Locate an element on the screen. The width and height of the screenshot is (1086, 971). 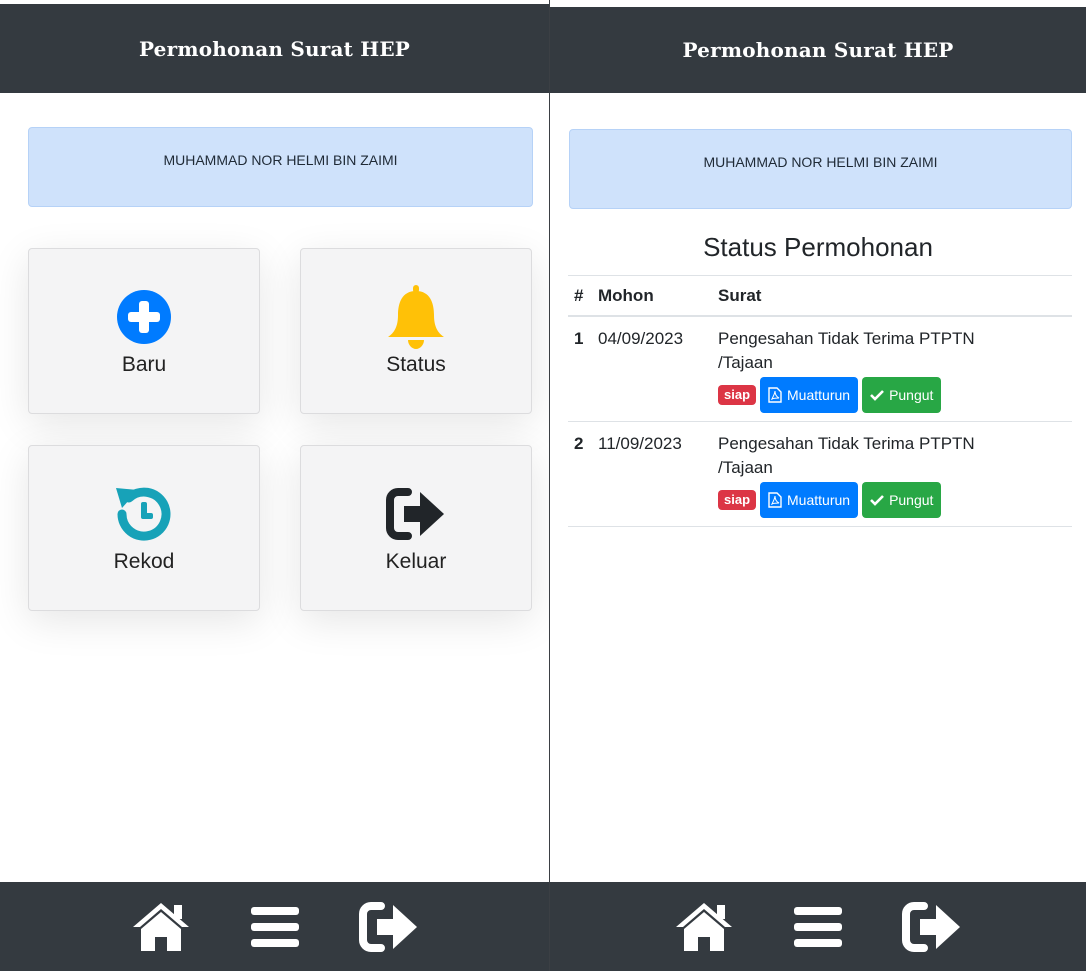
col-surat: Surat is located at coordinates (892, 296).